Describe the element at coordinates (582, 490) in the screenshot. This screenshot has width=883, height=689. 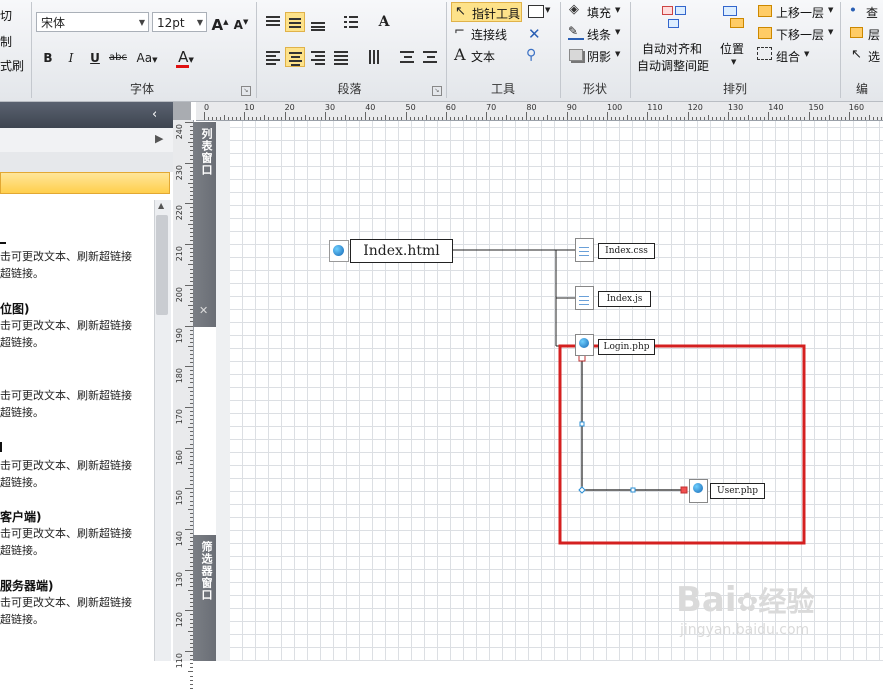
I see `connector-vertex-handle` at that location.